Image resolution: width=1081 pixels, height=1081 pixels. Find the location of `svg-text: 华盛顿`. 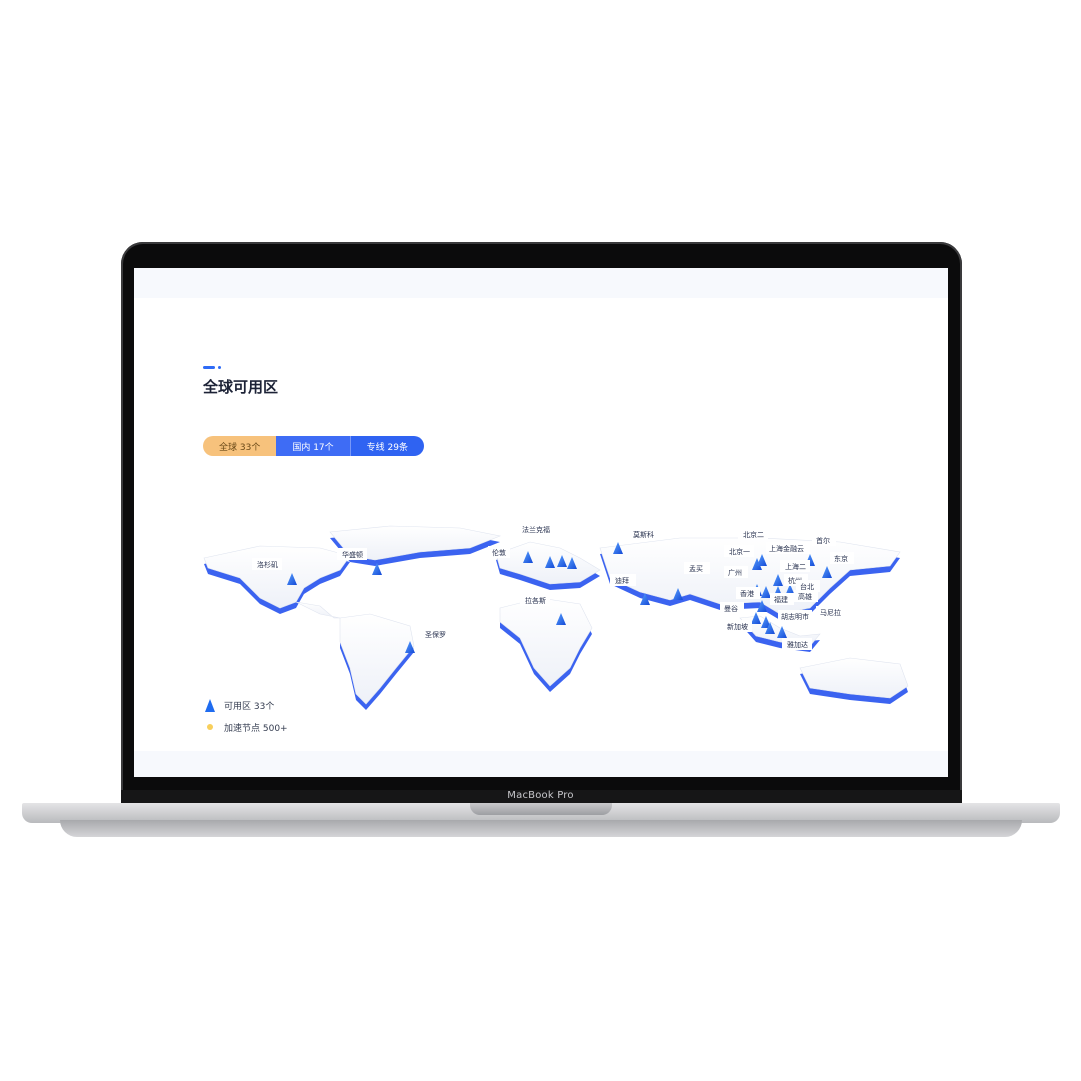

svg-text: 华盛顿 is located at coordinates (352, 554).